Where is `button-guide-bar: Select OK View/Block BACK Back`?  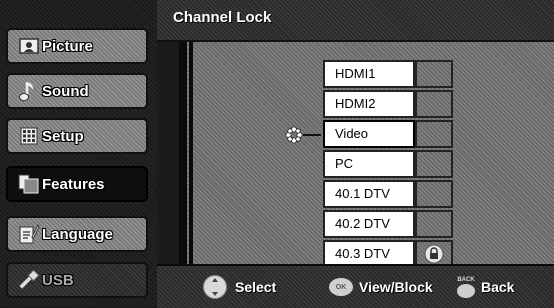 button-guide-bar: Select OK View/Block BACK Back is located at coordinates (355, 286).